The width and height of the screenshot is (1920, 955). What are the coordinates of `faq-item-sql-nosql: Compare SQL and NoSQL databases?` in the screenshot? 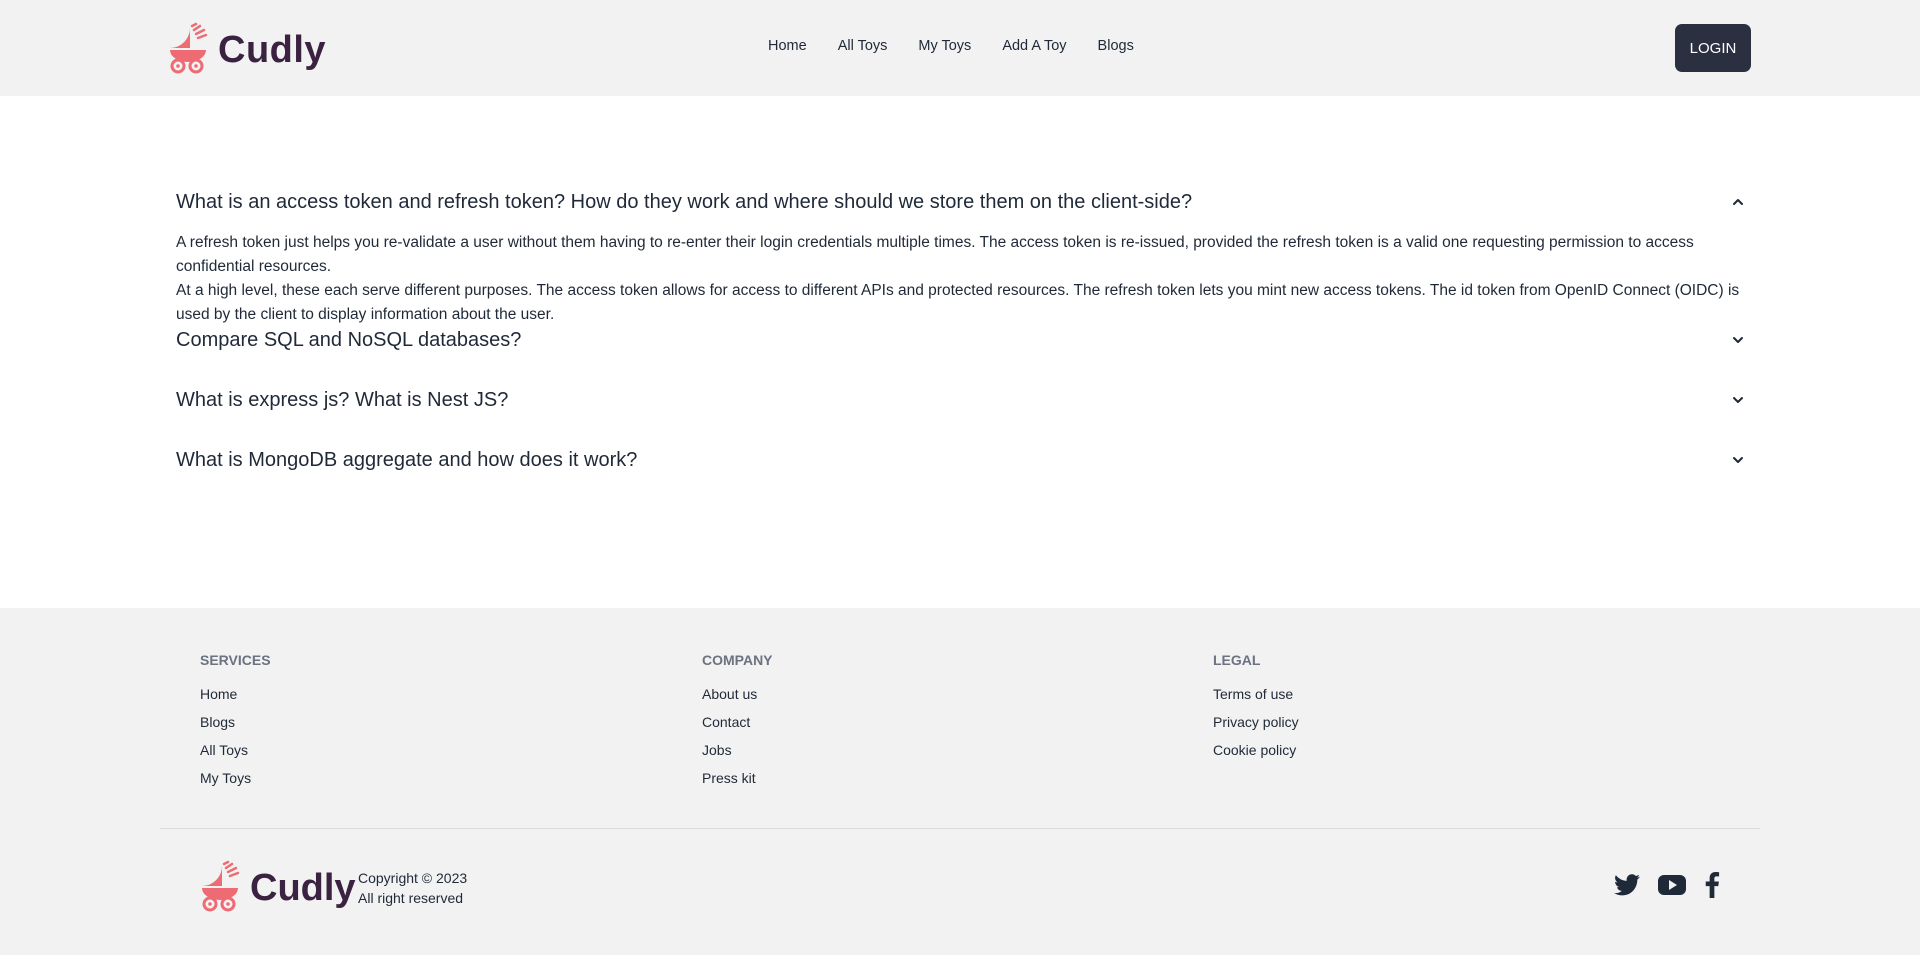 It's located at (961, 358).